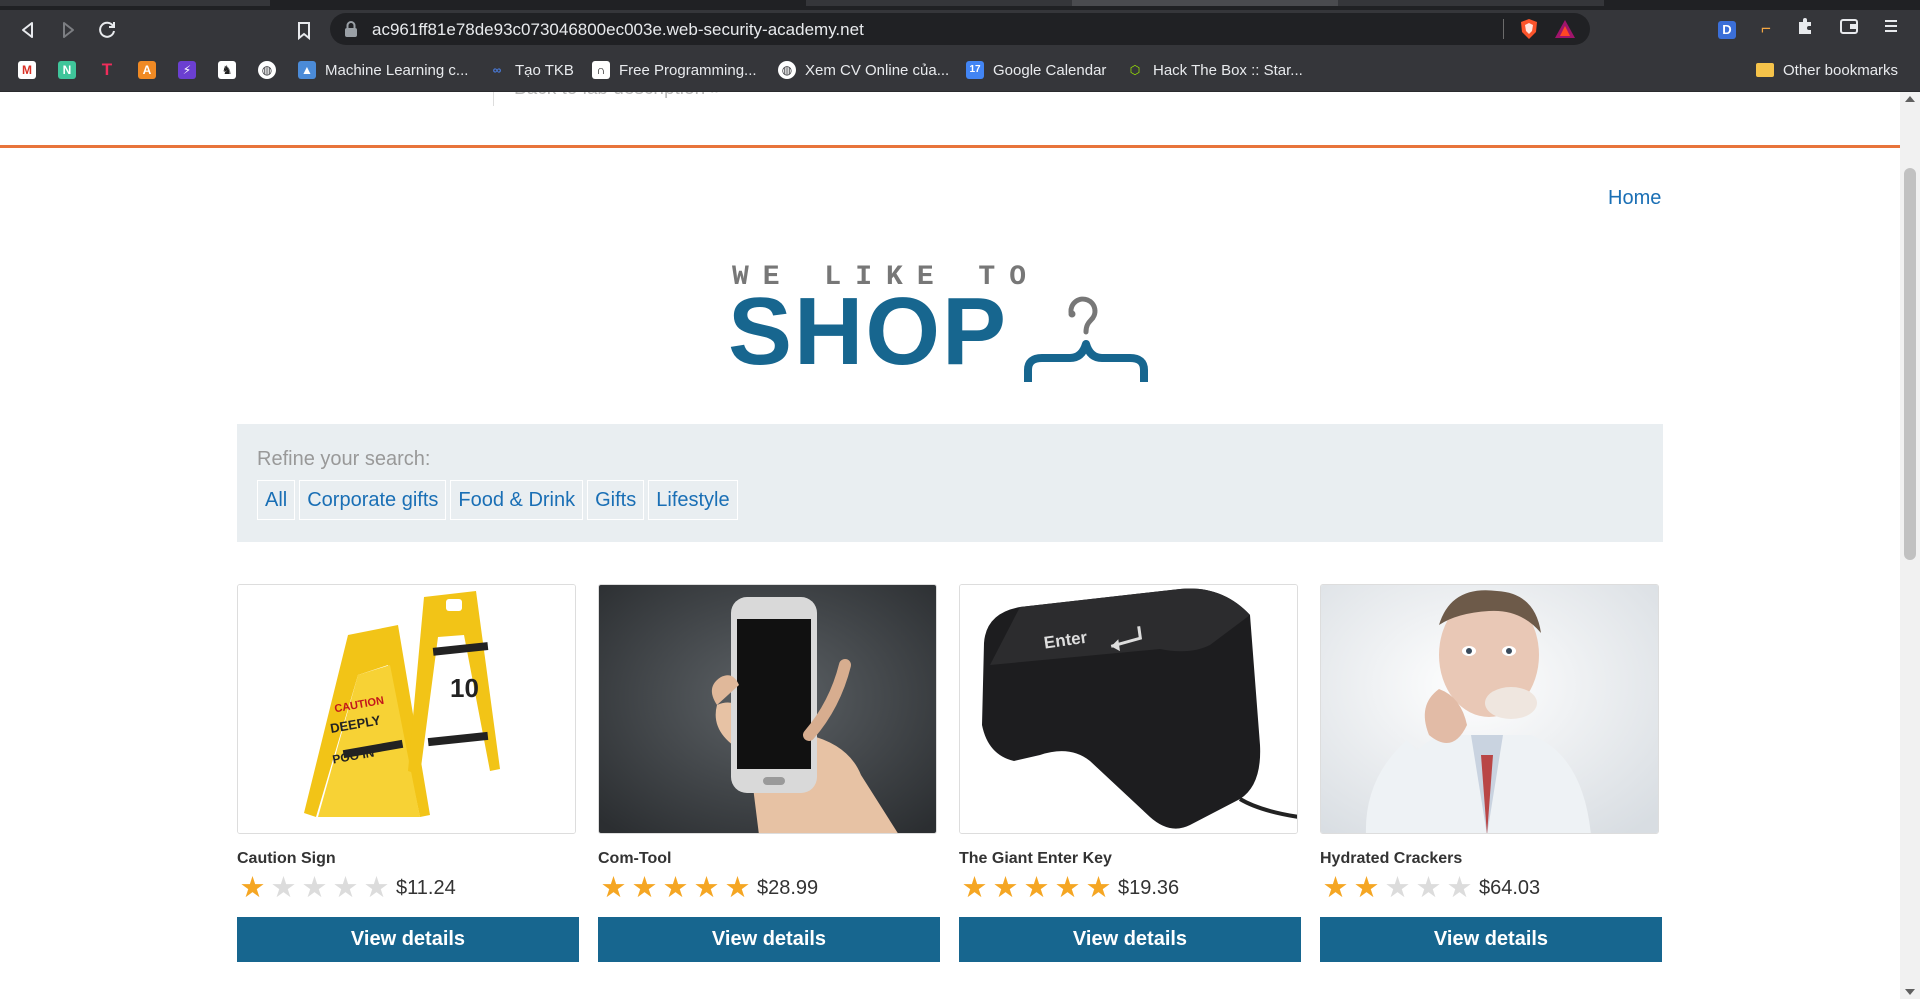  Describe the element at coordinates (616, 500) in the screenshot. I see `filter-gifts: Gifts` at that location.